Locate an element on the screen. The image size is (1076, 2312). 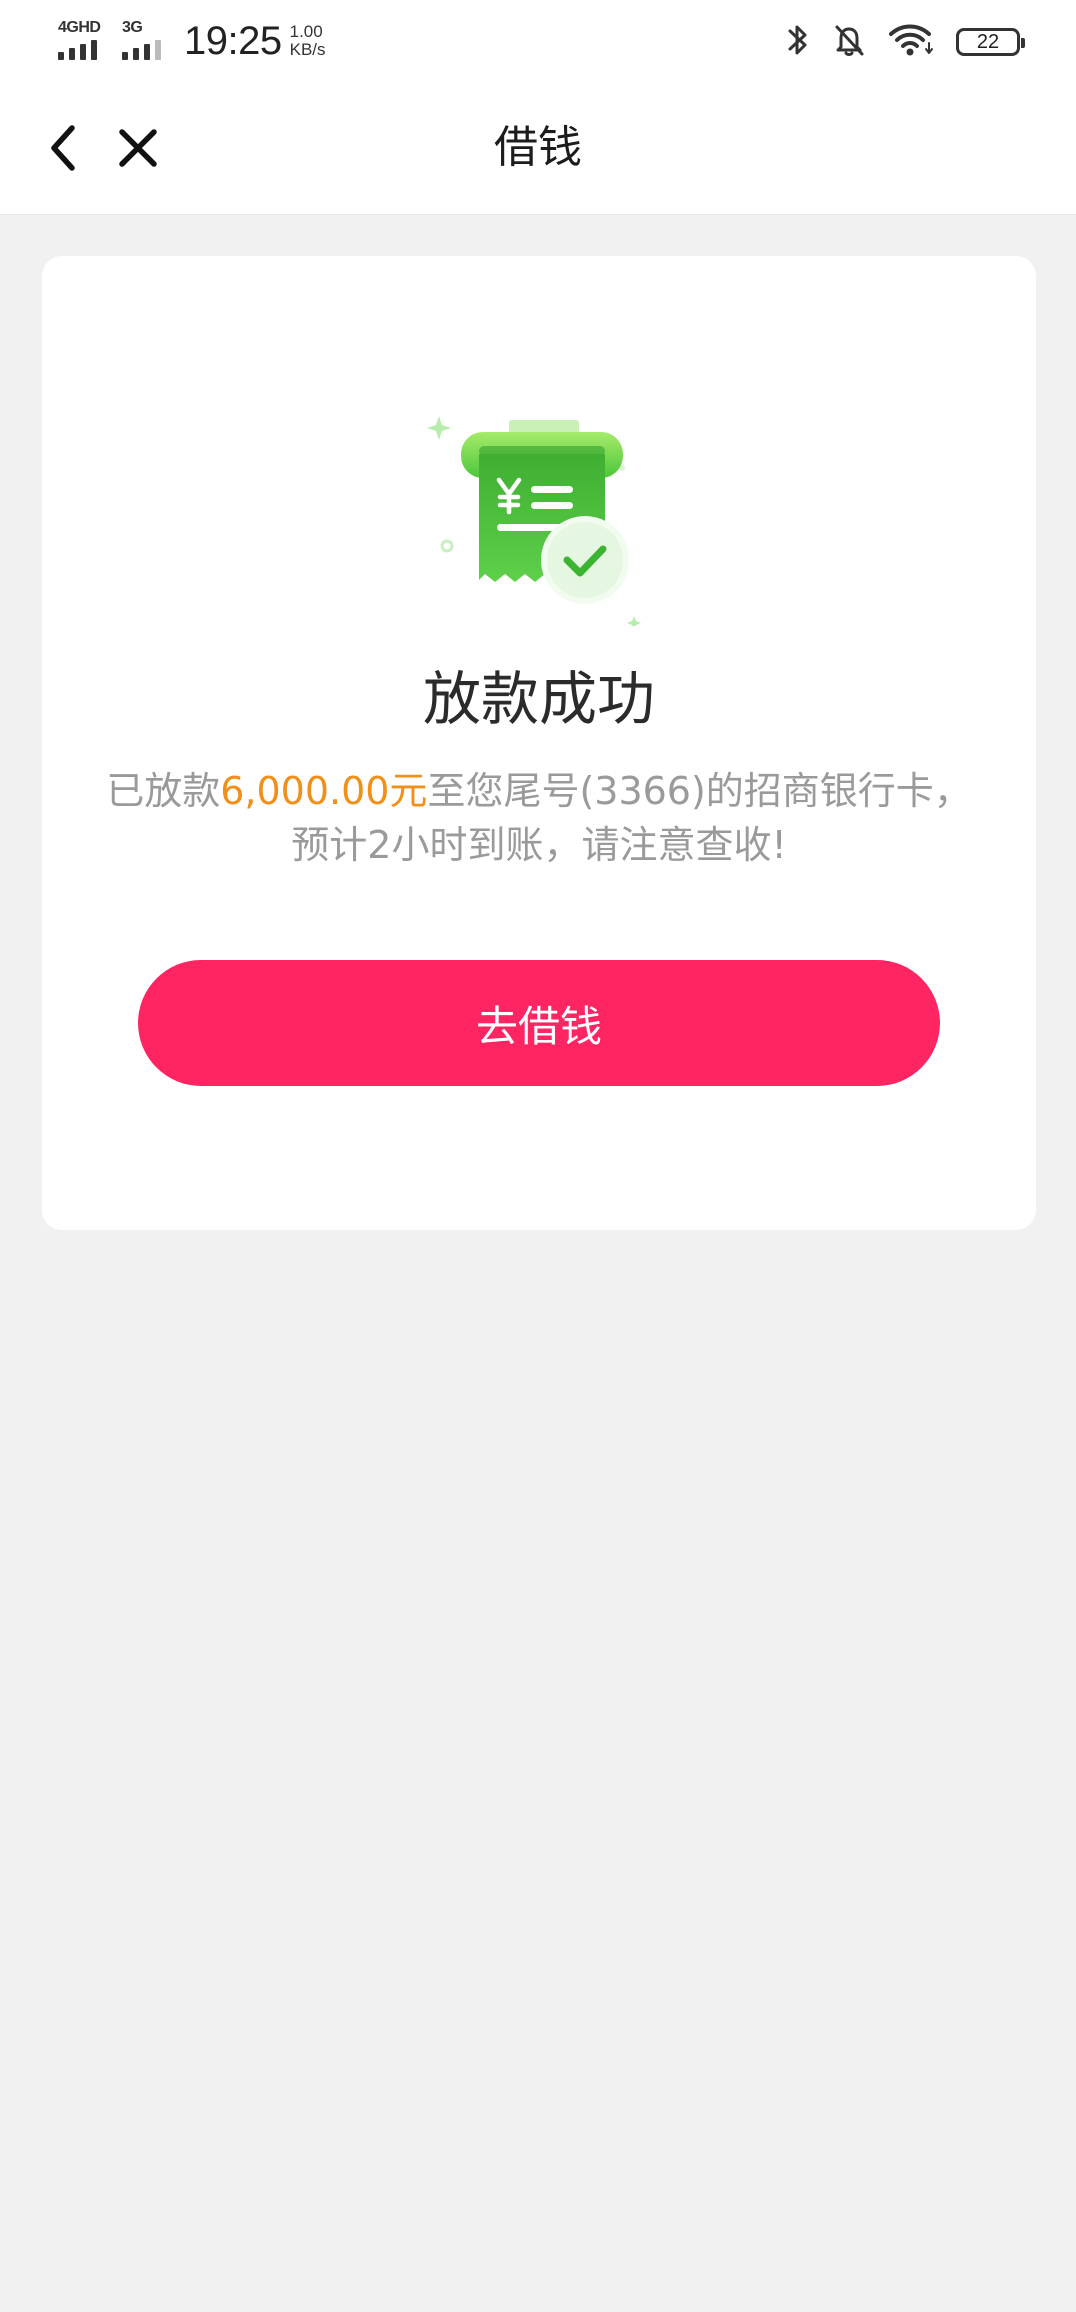
signal-4g: 4GHD is located at coordinates (83, 41).